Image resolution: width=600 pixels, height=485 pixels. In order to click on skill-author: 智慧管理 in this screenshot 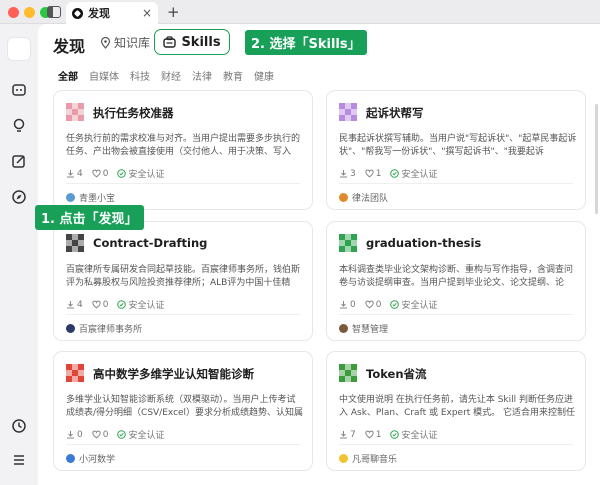, I will do `click(363, 328)`.